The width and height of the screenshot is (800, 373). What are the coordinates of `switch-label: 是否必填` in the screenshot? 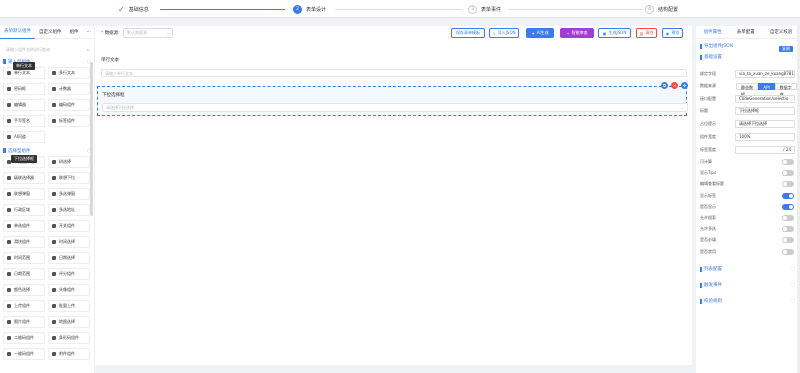 It's located at (708, 240).